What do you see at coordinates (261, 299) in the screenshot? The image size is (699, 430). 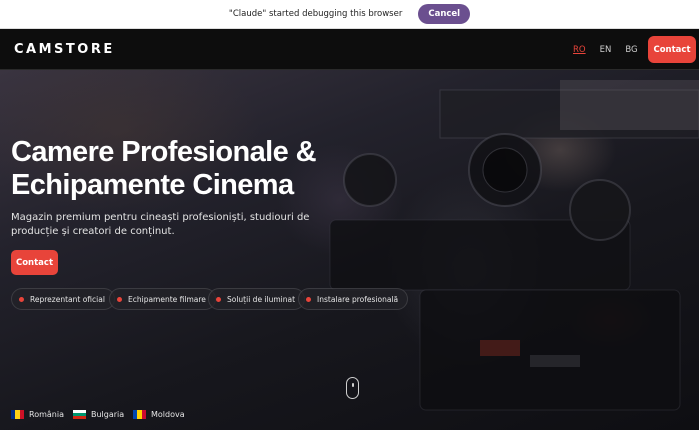 I see `feature-badge-label: Soluții de iluminat` at bounding box center [261, 299].